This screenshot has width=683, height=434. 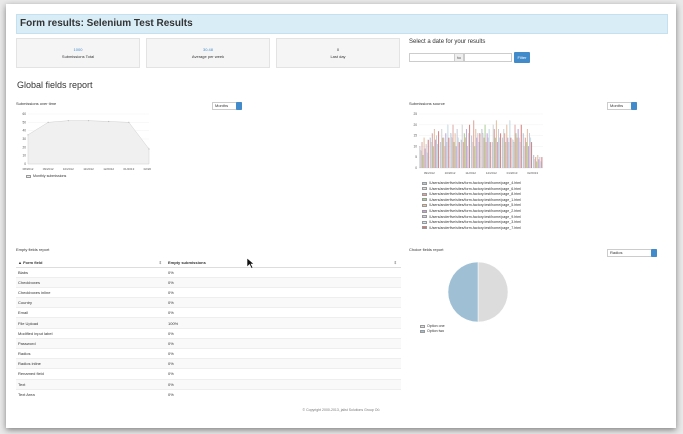 What do you see at coordinates (91, 272) in the screenshot?
I see `field-name-cell: Blabs` at bounding box center [91, 272].